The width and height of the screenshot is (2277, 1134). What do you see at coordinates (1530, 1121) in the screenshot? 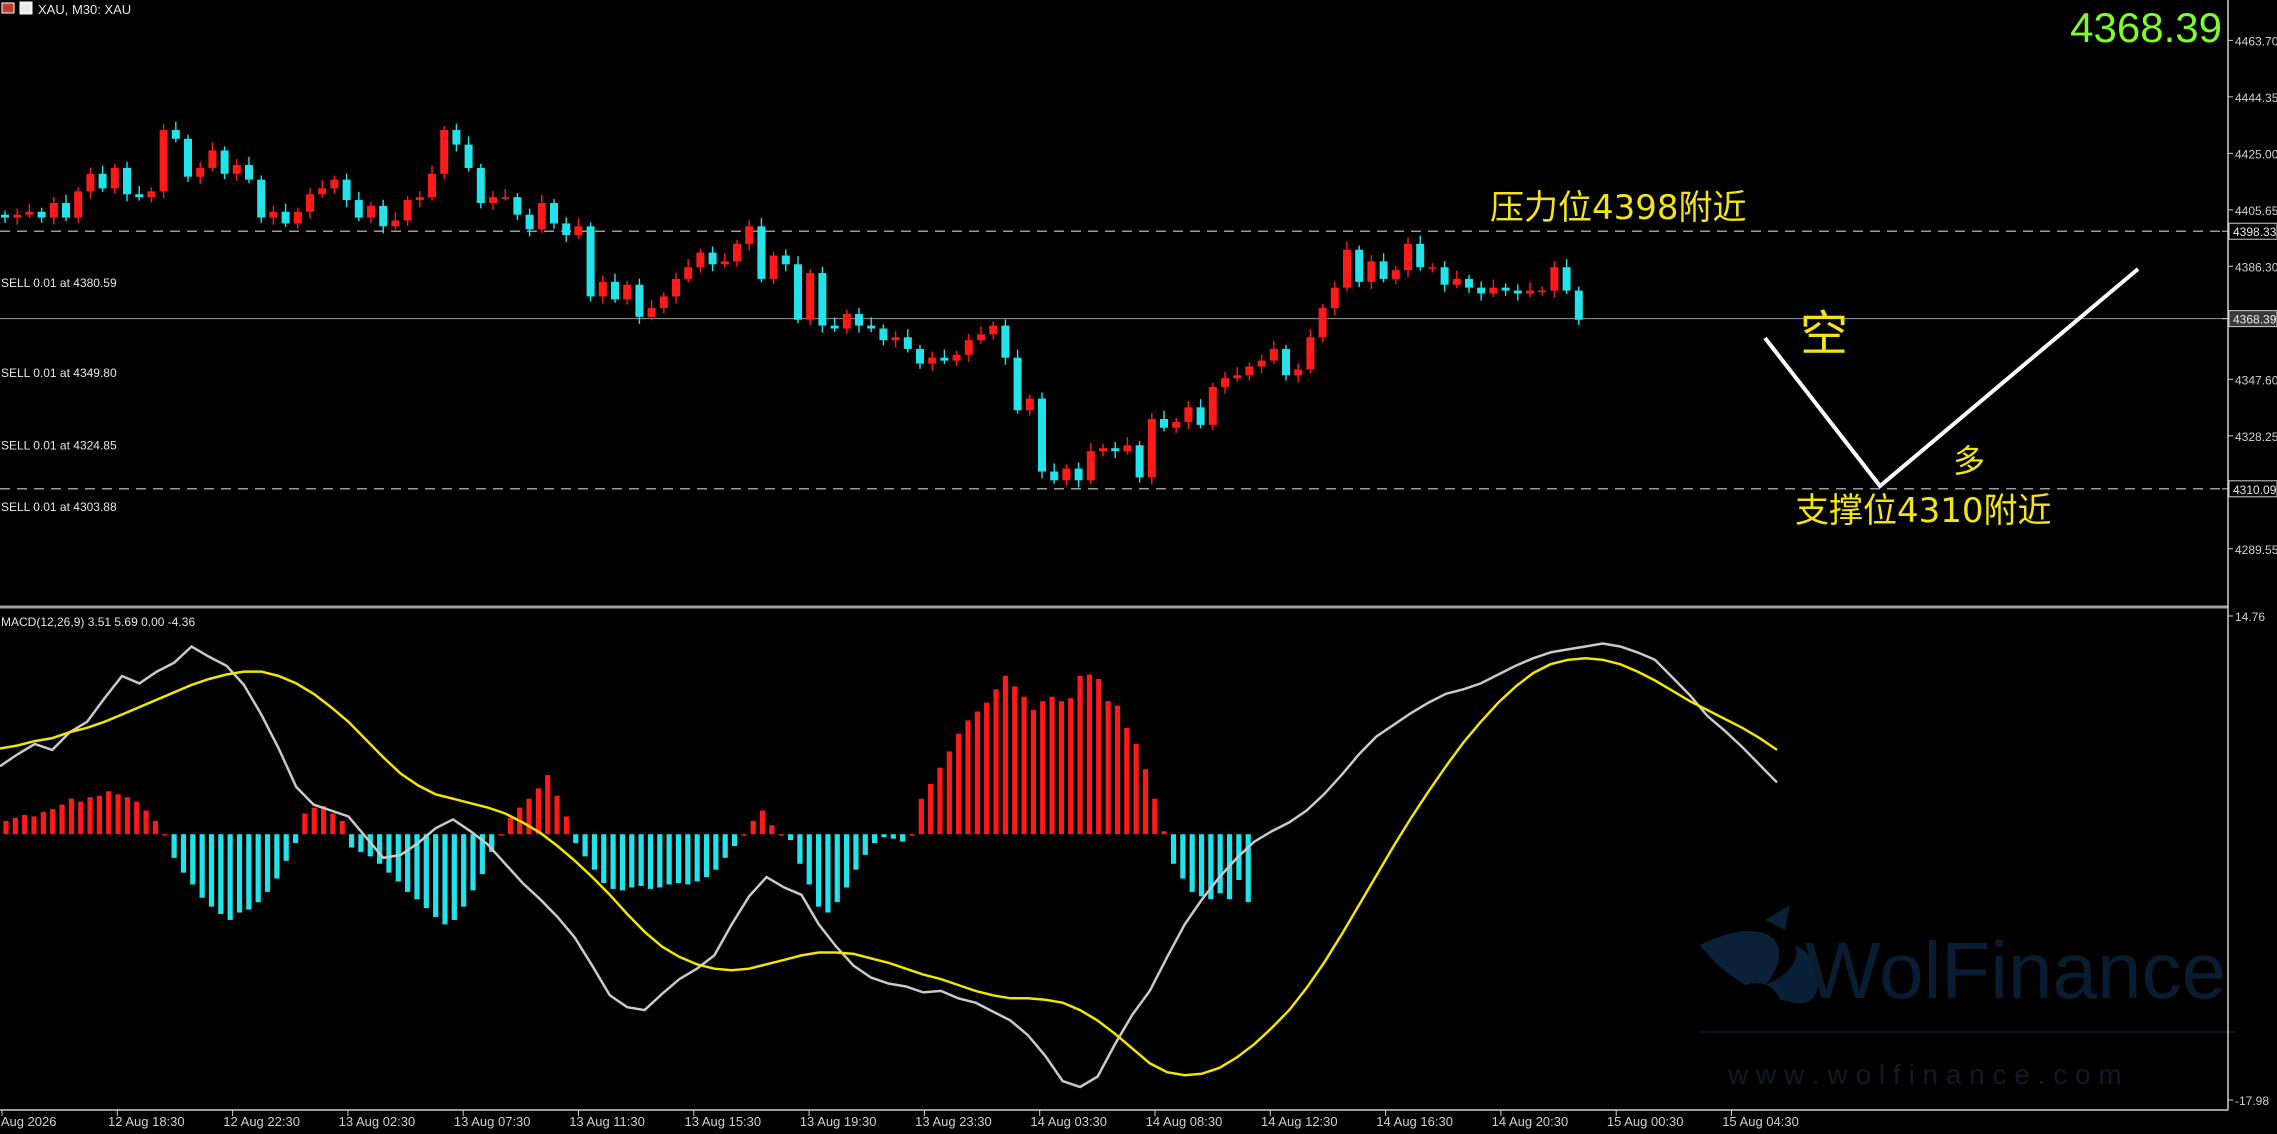
I see `x-tick-label: 14 Aug 20:30` at bounding box center [1530, 1121].